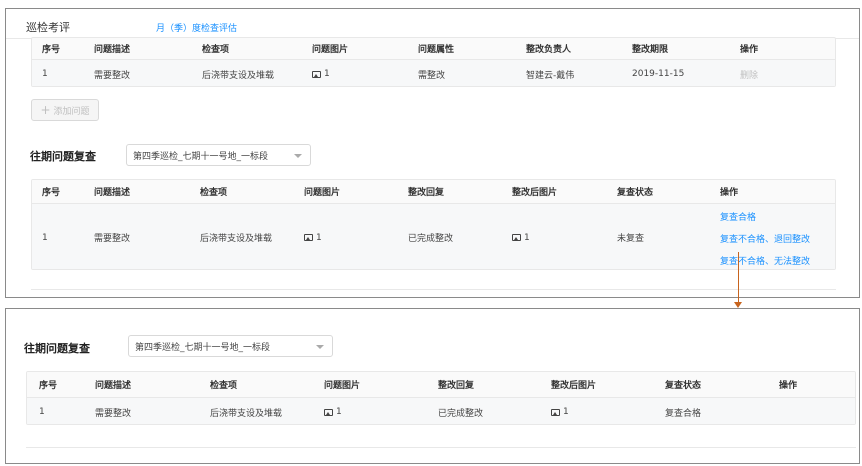 The image size is (862, 466). Describe the element at coordinates (683, 413) in the screenshot. I see `row-status: 复查合格` at that location.